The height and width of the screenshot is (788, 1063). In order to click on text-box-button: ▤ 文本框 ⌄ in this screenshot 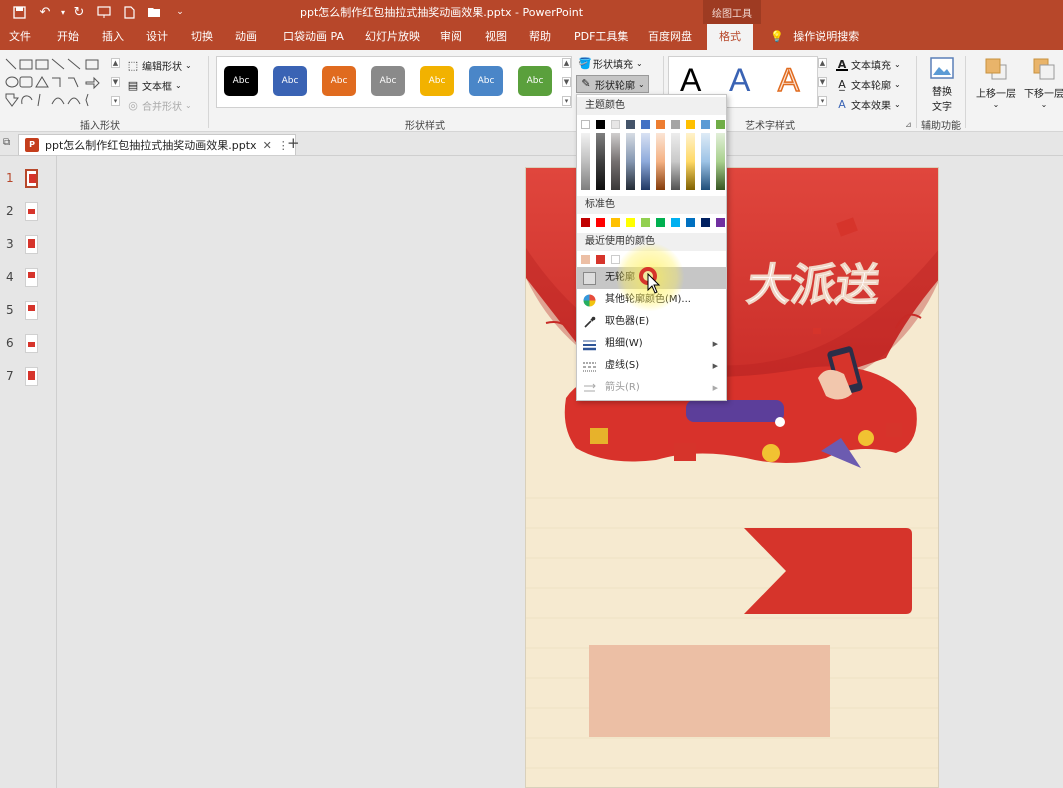, I will do `click(154, 85)`.